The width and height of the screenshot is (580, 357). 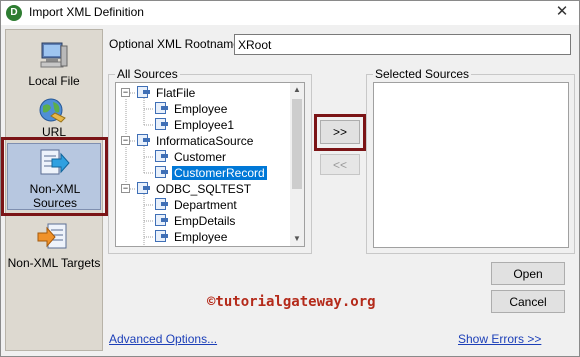 What do you see at coordinates (340, 164) in the screenshot?
I see `remove-source-button: <<` at bounding box center [340, 164].